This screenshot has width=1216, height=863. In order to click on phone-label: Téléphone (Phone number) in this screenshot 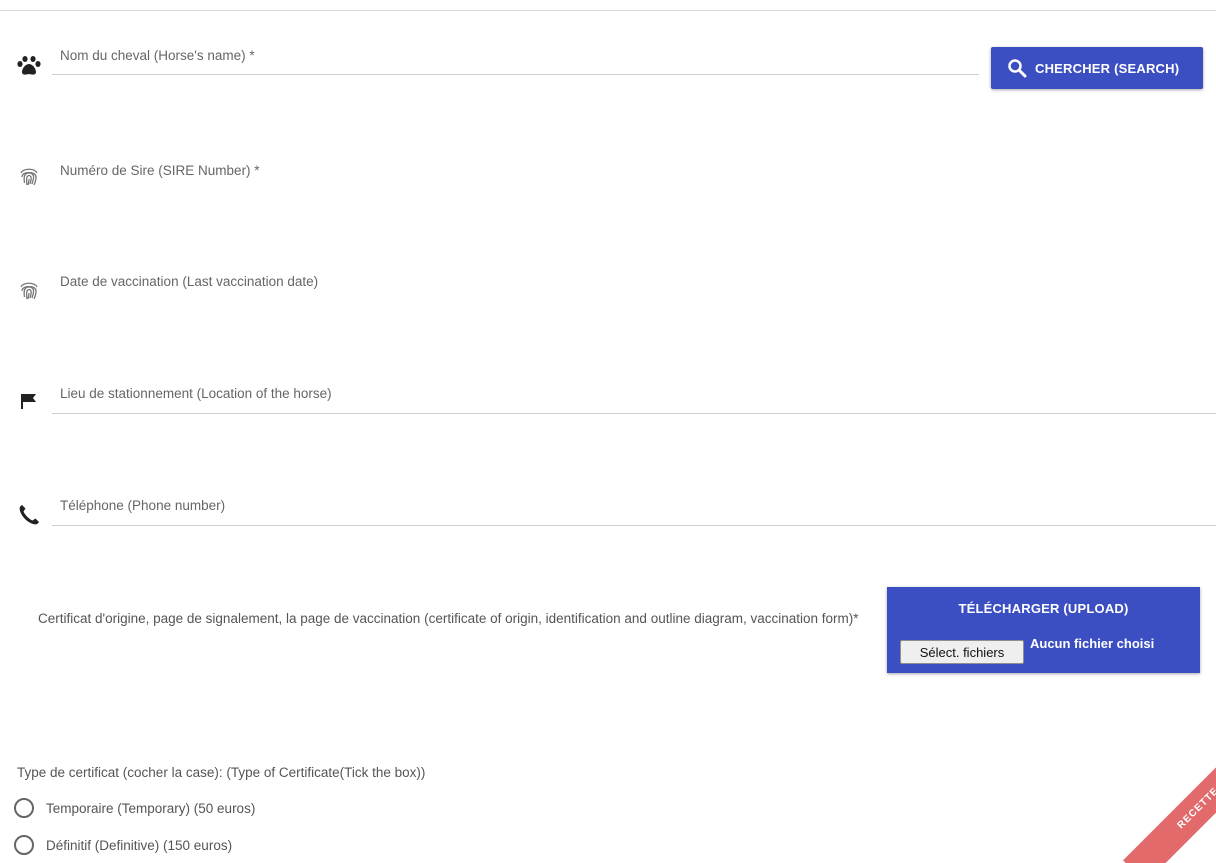, I will do `click(143, 505)`.